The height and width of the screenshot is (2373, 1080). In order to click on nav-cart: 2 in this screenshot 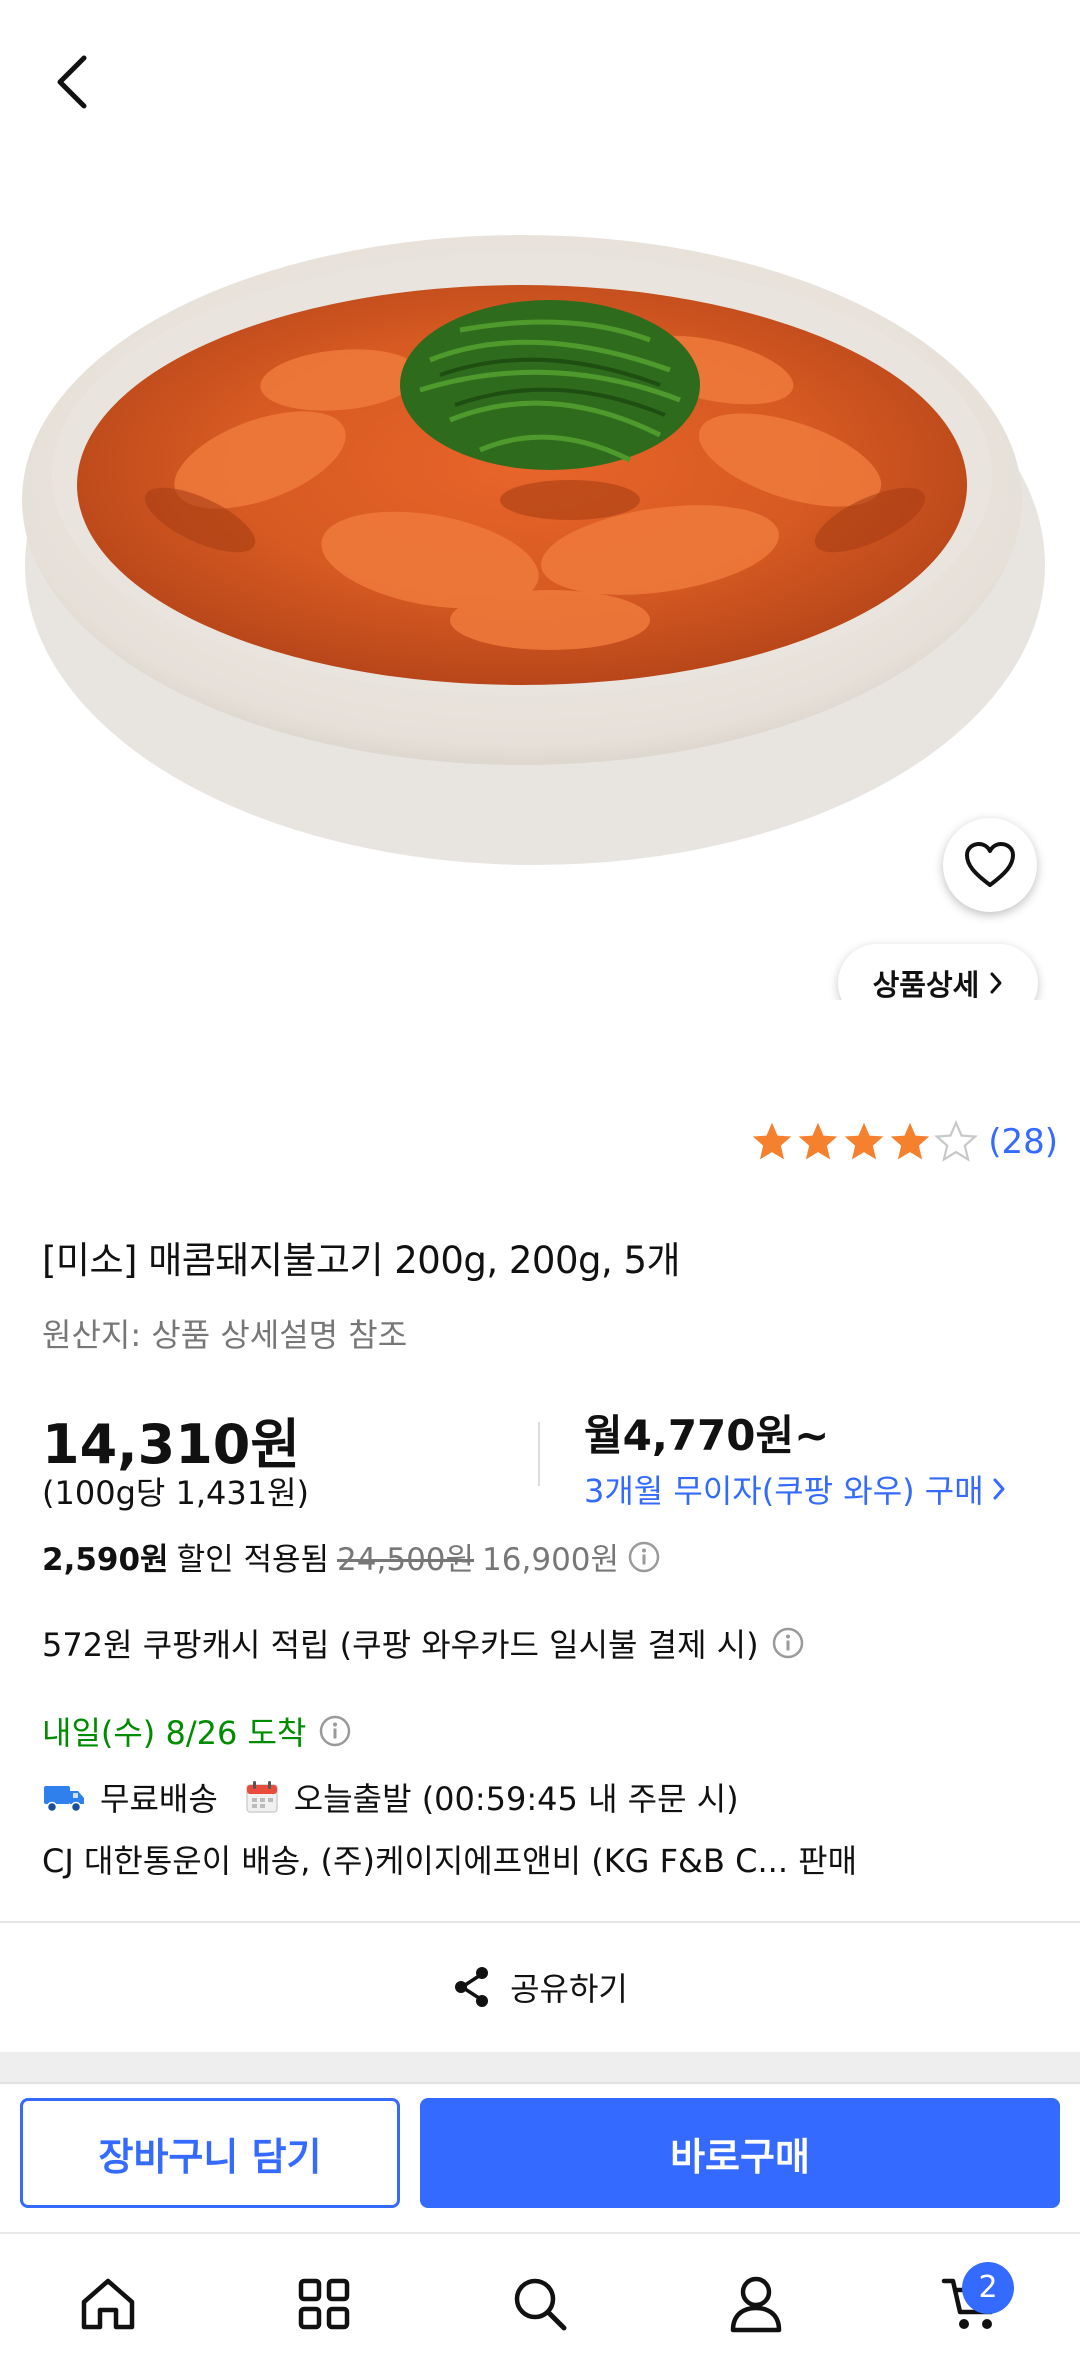, I will do `click(972, 2304)`.